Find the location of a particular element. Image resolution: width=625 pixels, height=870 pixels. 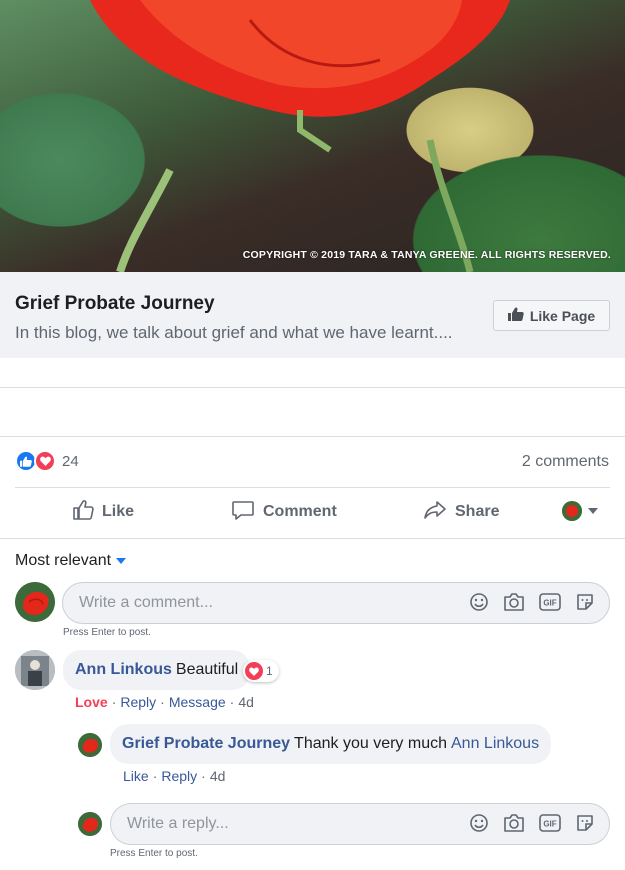

reply-actions: Like · Reply · 4d is located at coordinates (174, 776).